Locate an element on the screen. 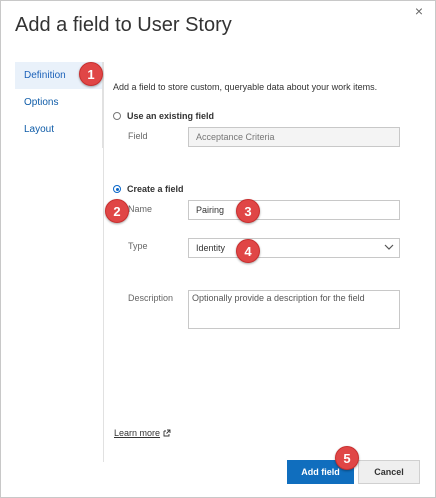 The height and width of the screenshot is (498, 436). type-select: Identity is located at coordinates (294, 248).